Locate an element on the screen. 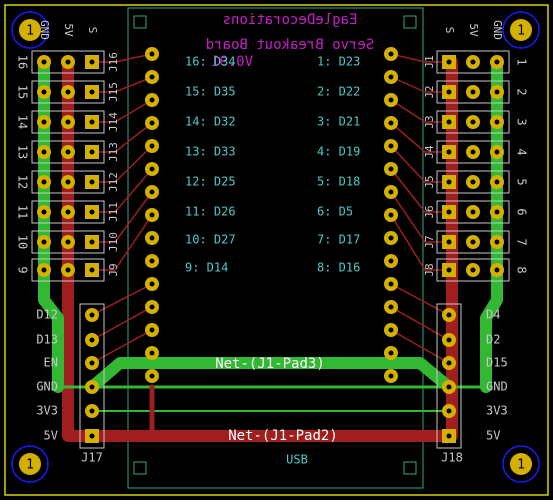 The image size is (553, 504). pin-map-left: 11: D26 is located at coordinates (210, 212).